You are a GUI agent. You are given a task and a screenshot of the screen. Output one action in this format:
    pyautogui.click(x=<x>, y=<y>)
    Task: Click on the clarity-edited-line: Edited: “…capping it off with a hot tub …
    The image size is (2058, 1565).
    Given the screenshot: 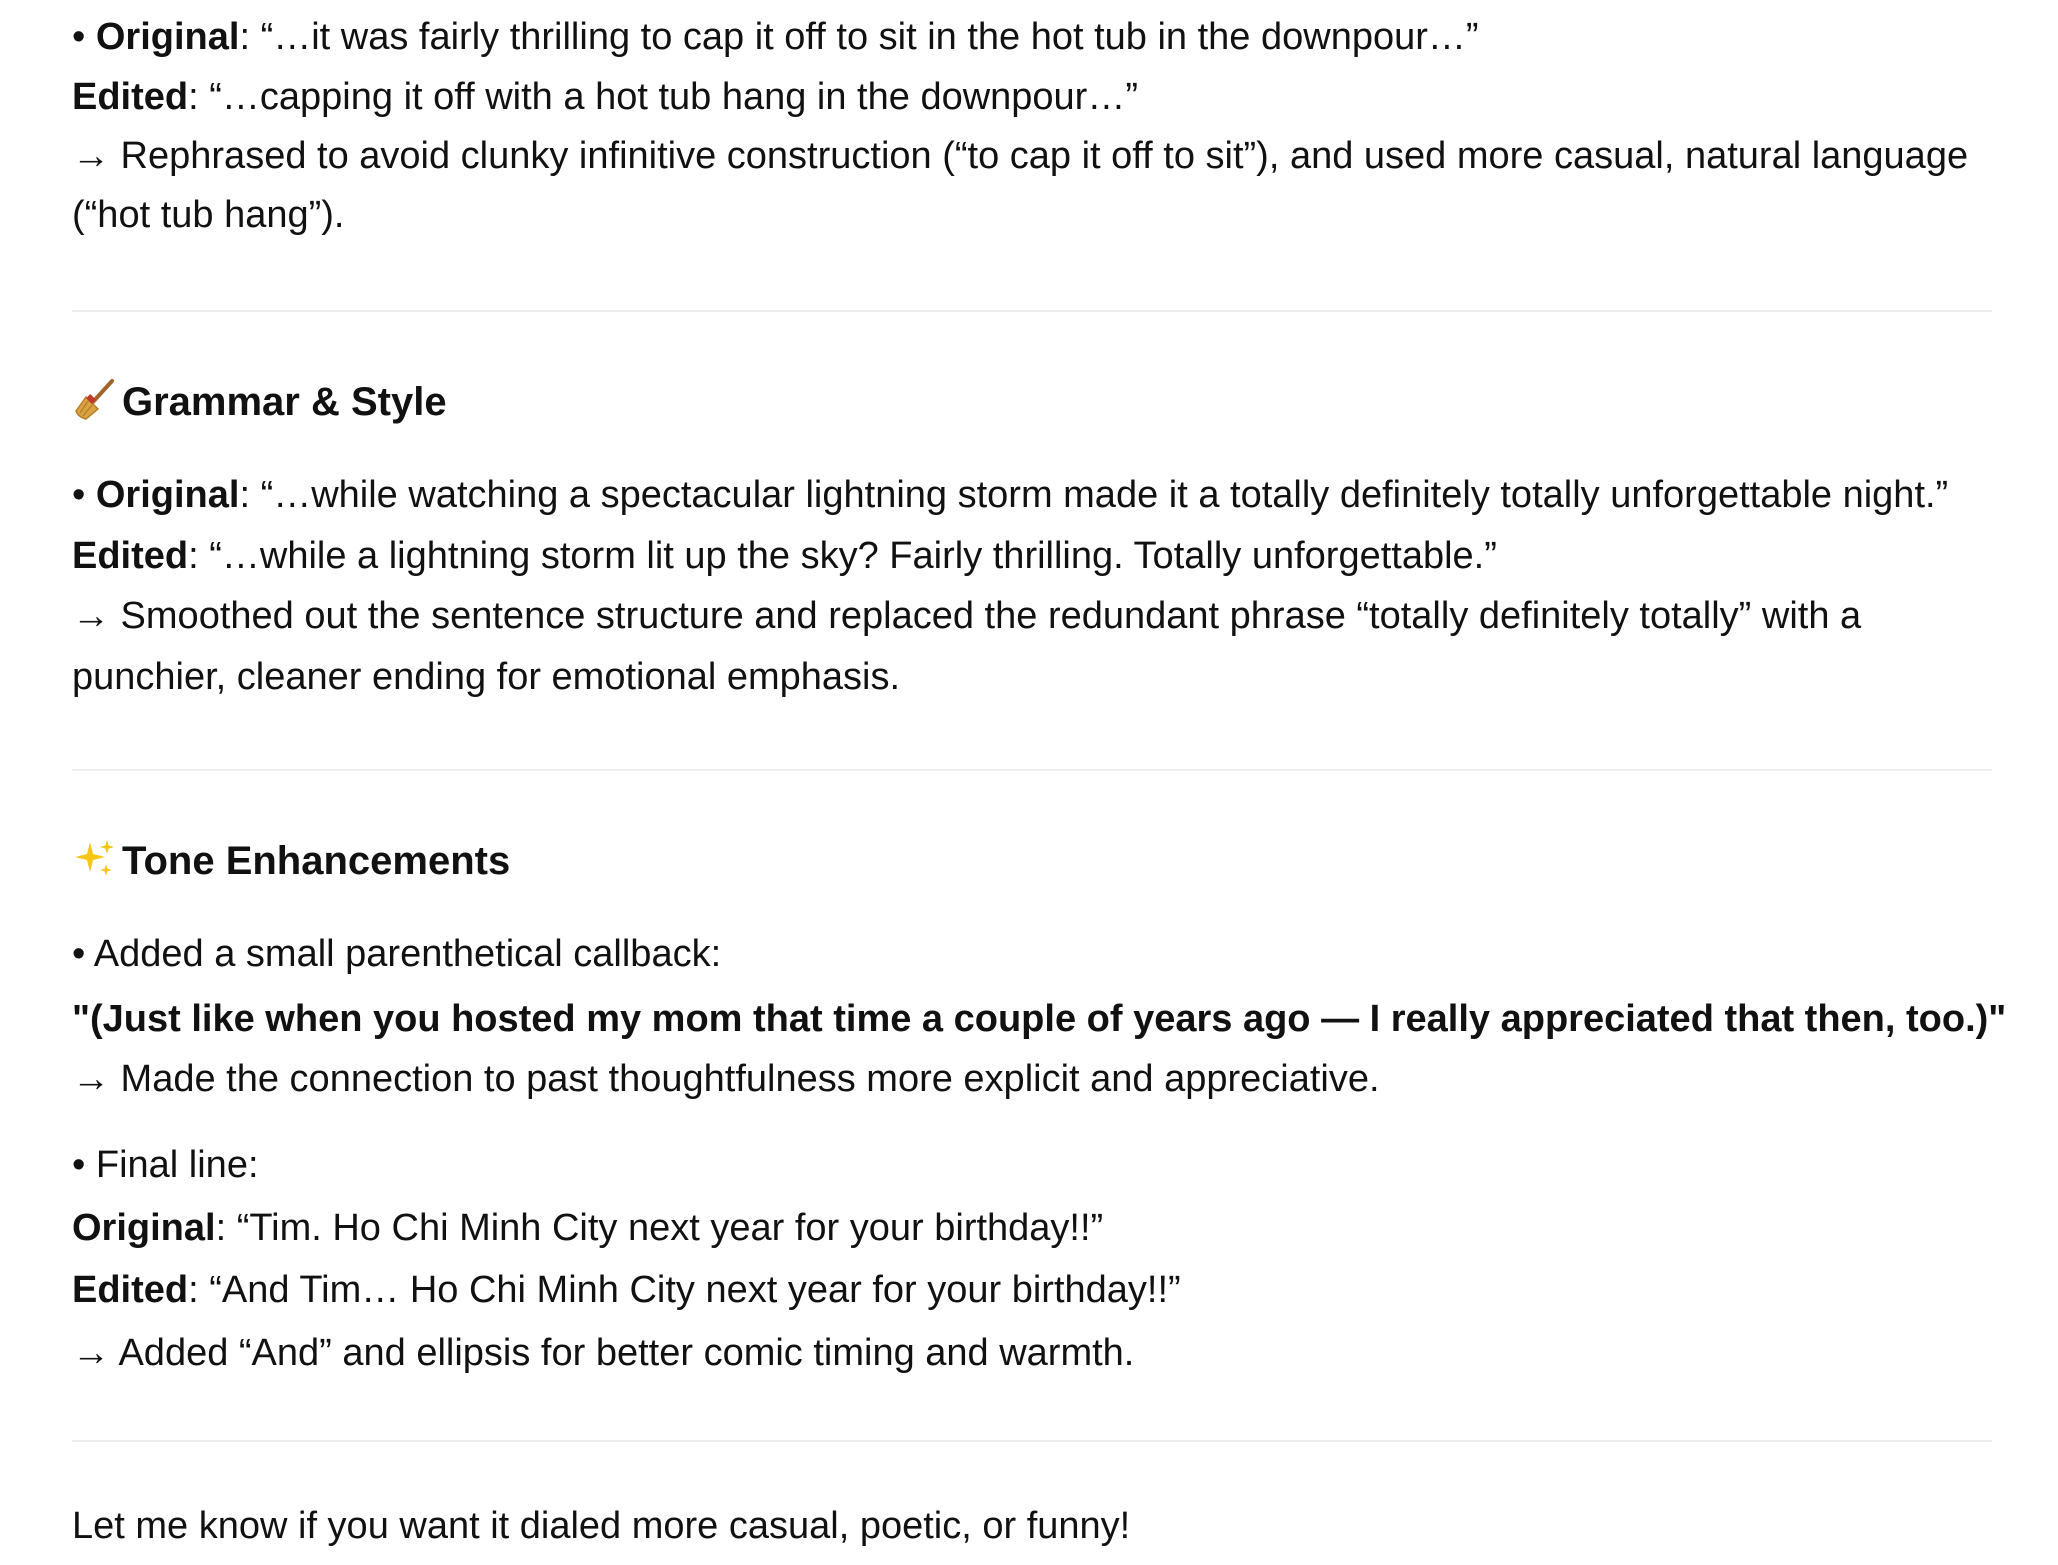 What is the action you would take?
    pyautogui.click(x=605, y=97)
    